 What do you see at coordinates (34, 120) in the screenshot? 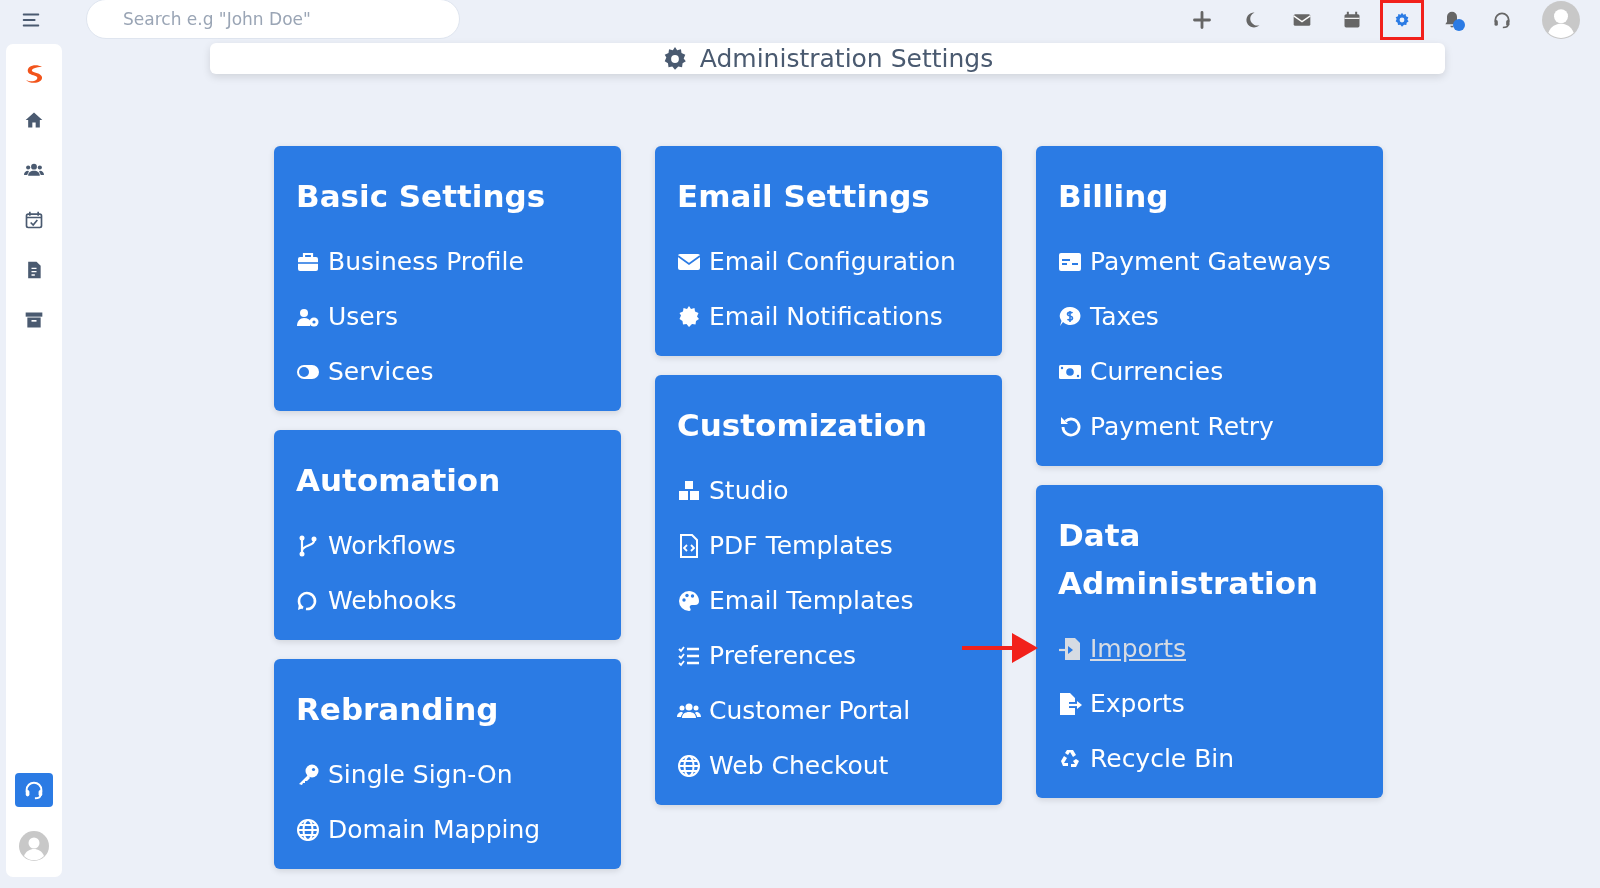
I see `home-icon` at bounding box center [34, 120].